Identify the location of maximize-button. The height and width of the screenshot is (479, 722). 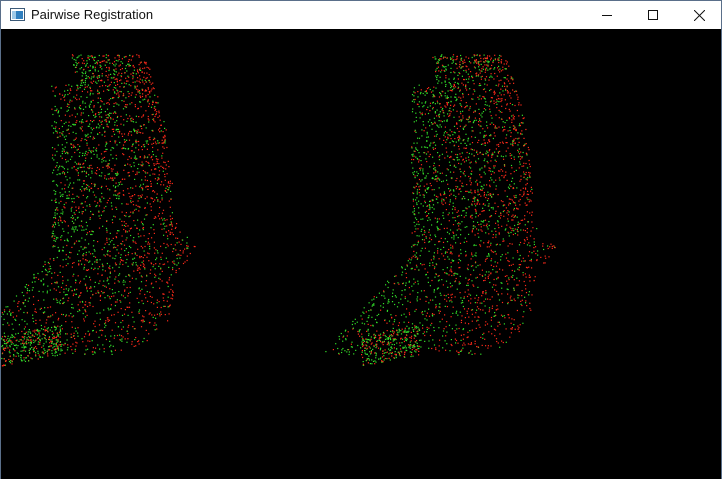
(653, 15).